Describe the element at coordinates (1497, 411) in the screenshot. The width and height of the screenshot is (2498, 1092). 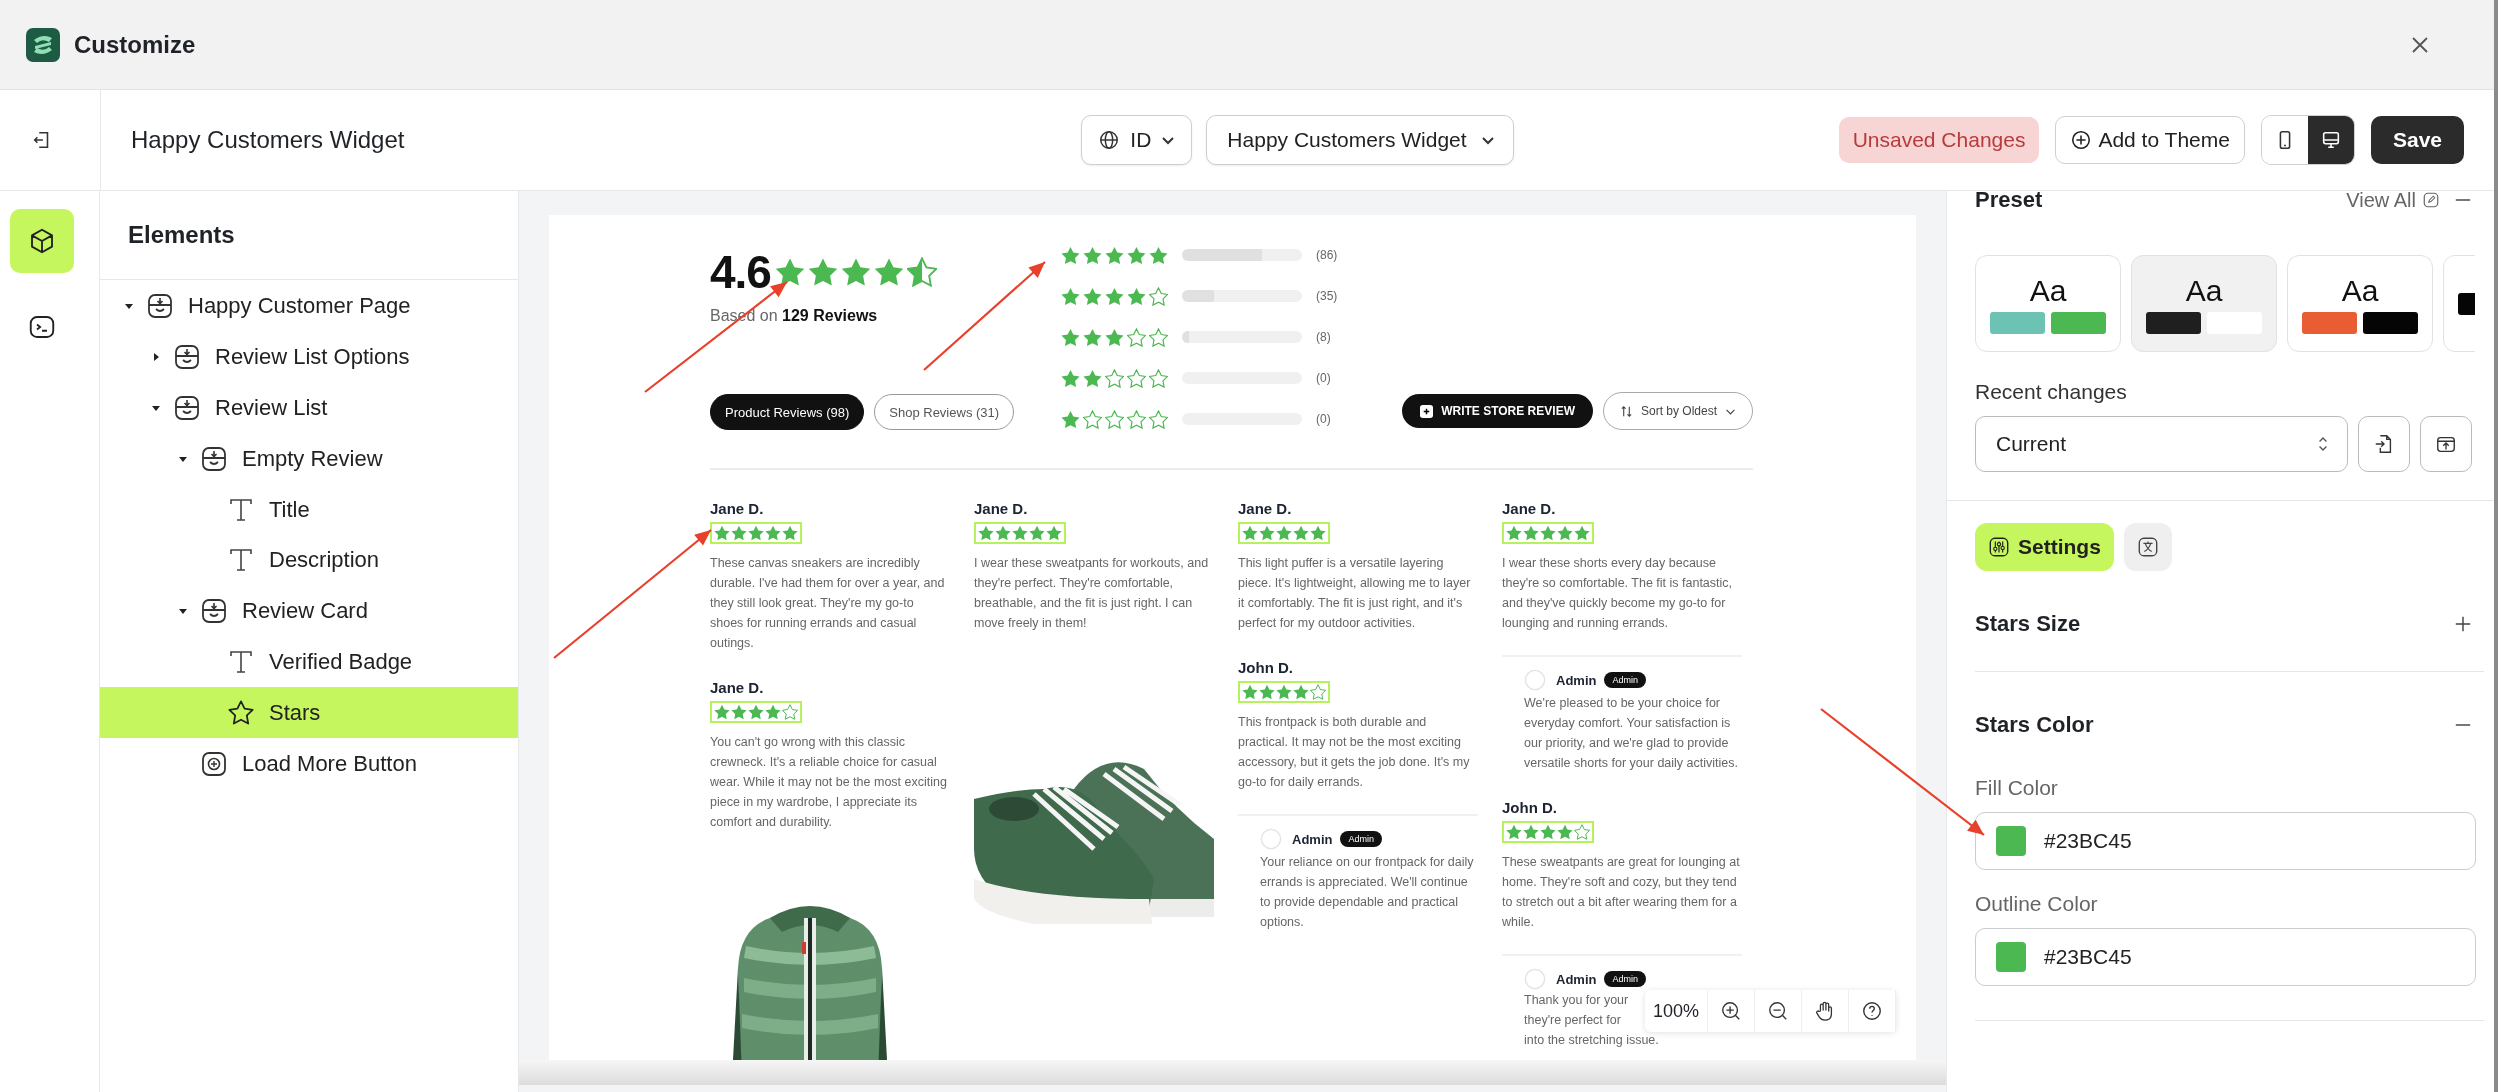
I see `write-review-button: WRITE STORE REVIEW` at that location.